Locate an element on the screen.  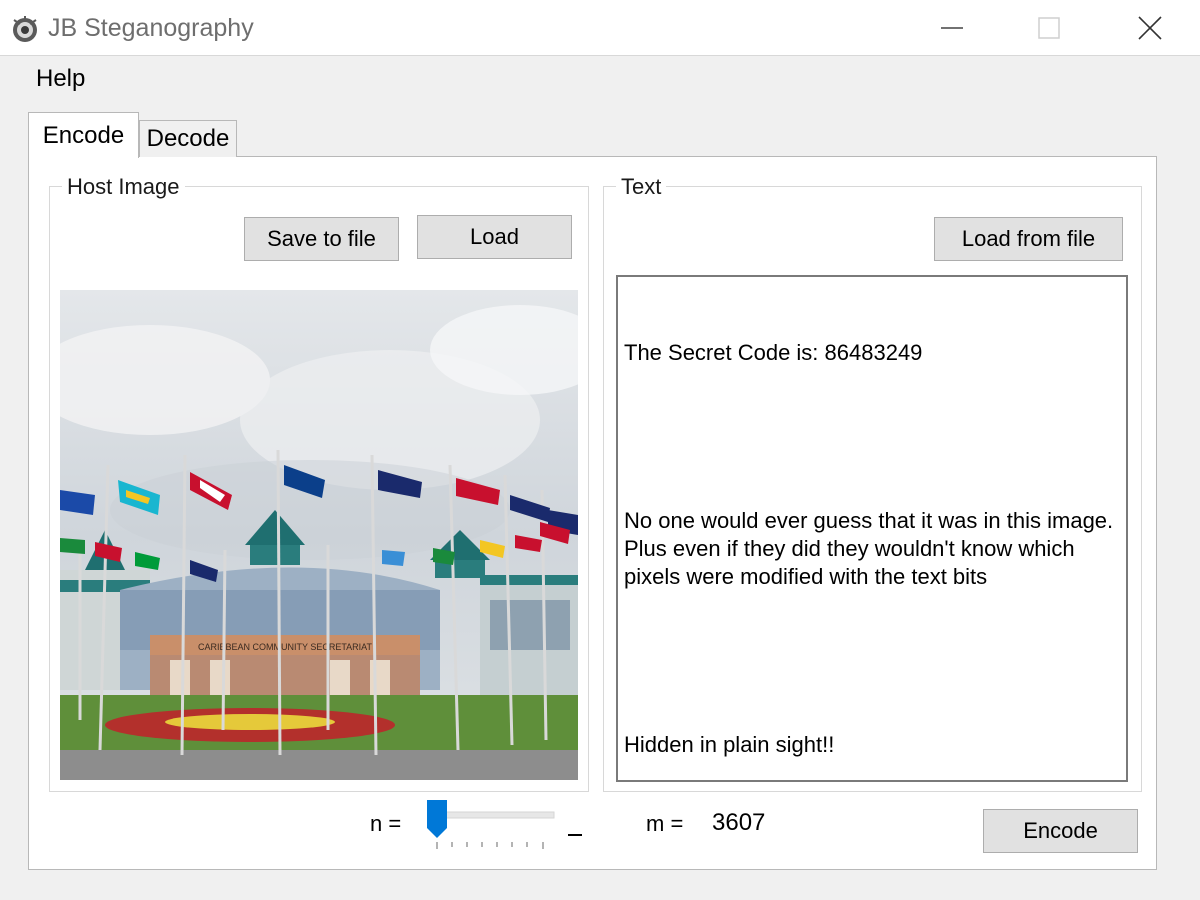
load-from-file-button: Load from file is located at coordinates (1028, 239).